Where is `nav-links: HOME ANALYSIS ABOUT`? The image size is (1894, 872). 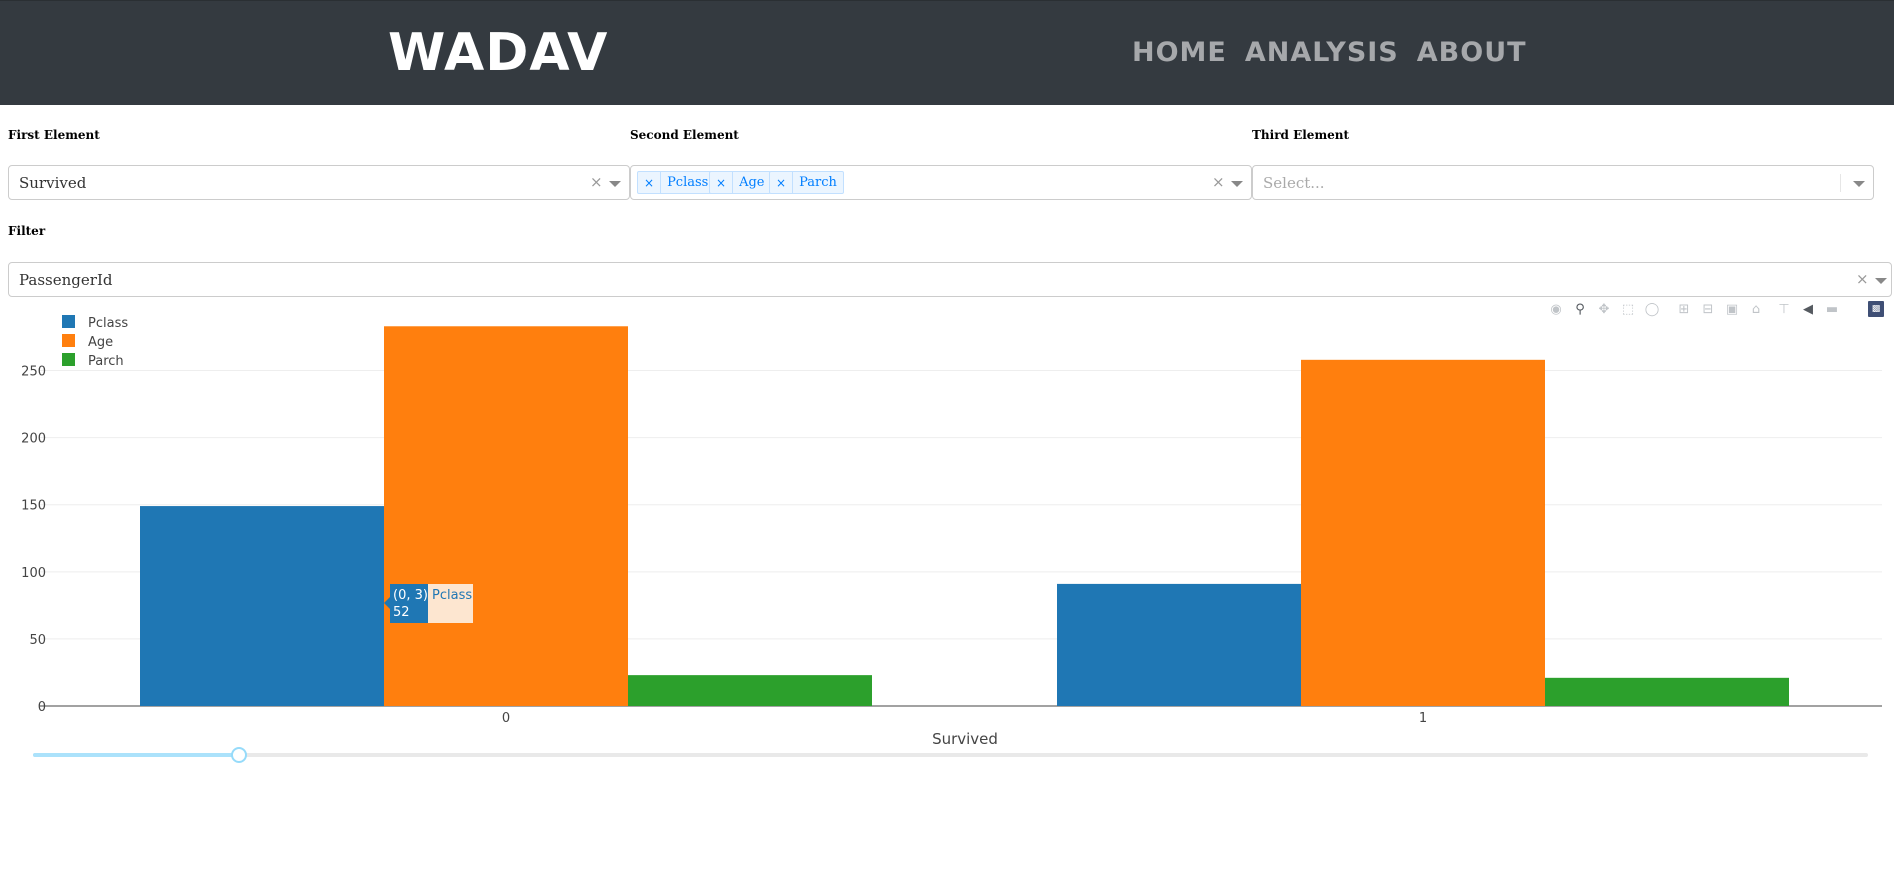 nav-links: HOME ANALYSIS ABOUT is located at coordinates (1329, 52).